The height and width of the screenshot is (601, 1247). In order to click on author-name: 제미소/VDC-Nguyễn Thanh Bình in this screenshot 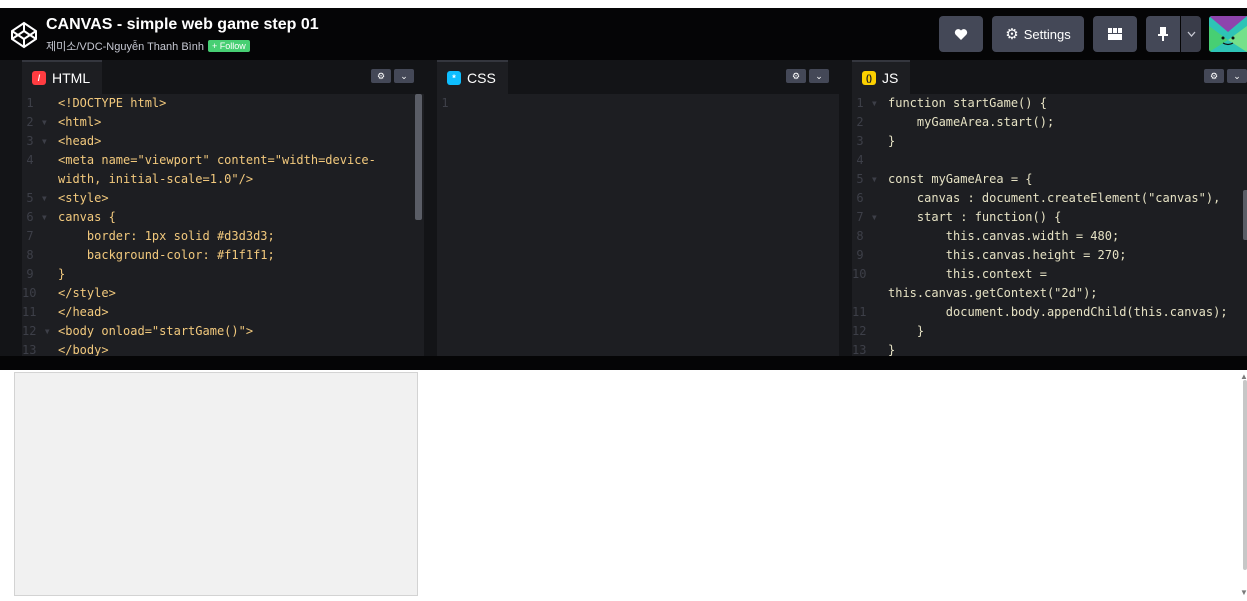, I will do `click(125, 47)`.